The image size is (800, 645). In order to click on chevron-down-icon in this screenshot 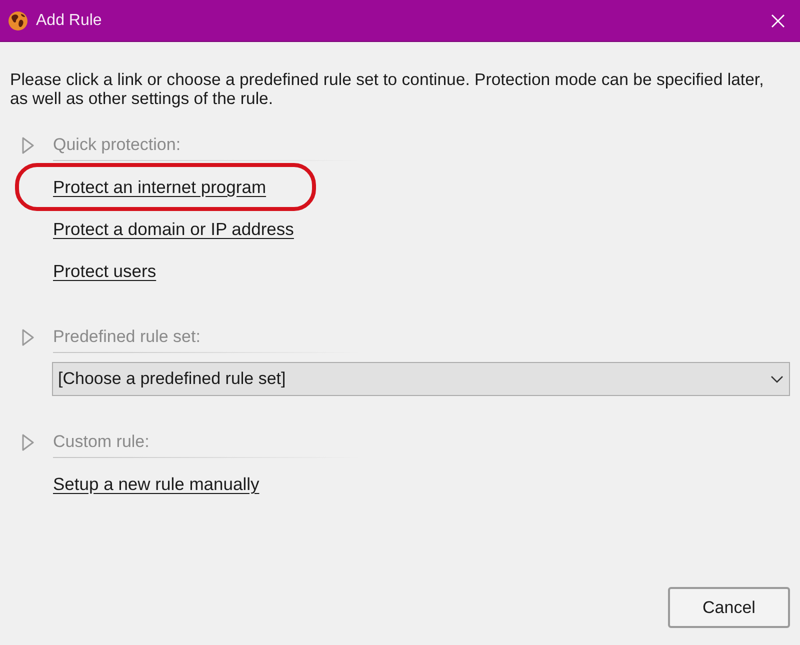, I will do `click(777, 379)`.